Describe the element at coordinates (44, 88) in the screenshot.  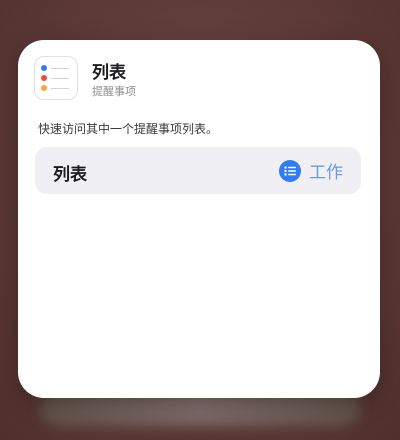
I see `orange-dot-icon` at that location.